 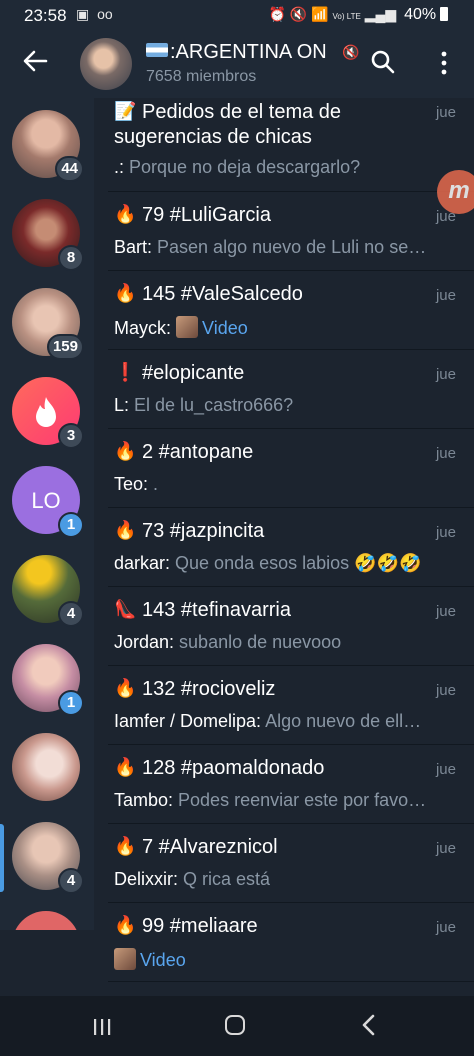 What do you see at coordinates (48, 591) in the screenshot?
I see `sidebar-chat-6: 4` at bounding box center [48, 591].